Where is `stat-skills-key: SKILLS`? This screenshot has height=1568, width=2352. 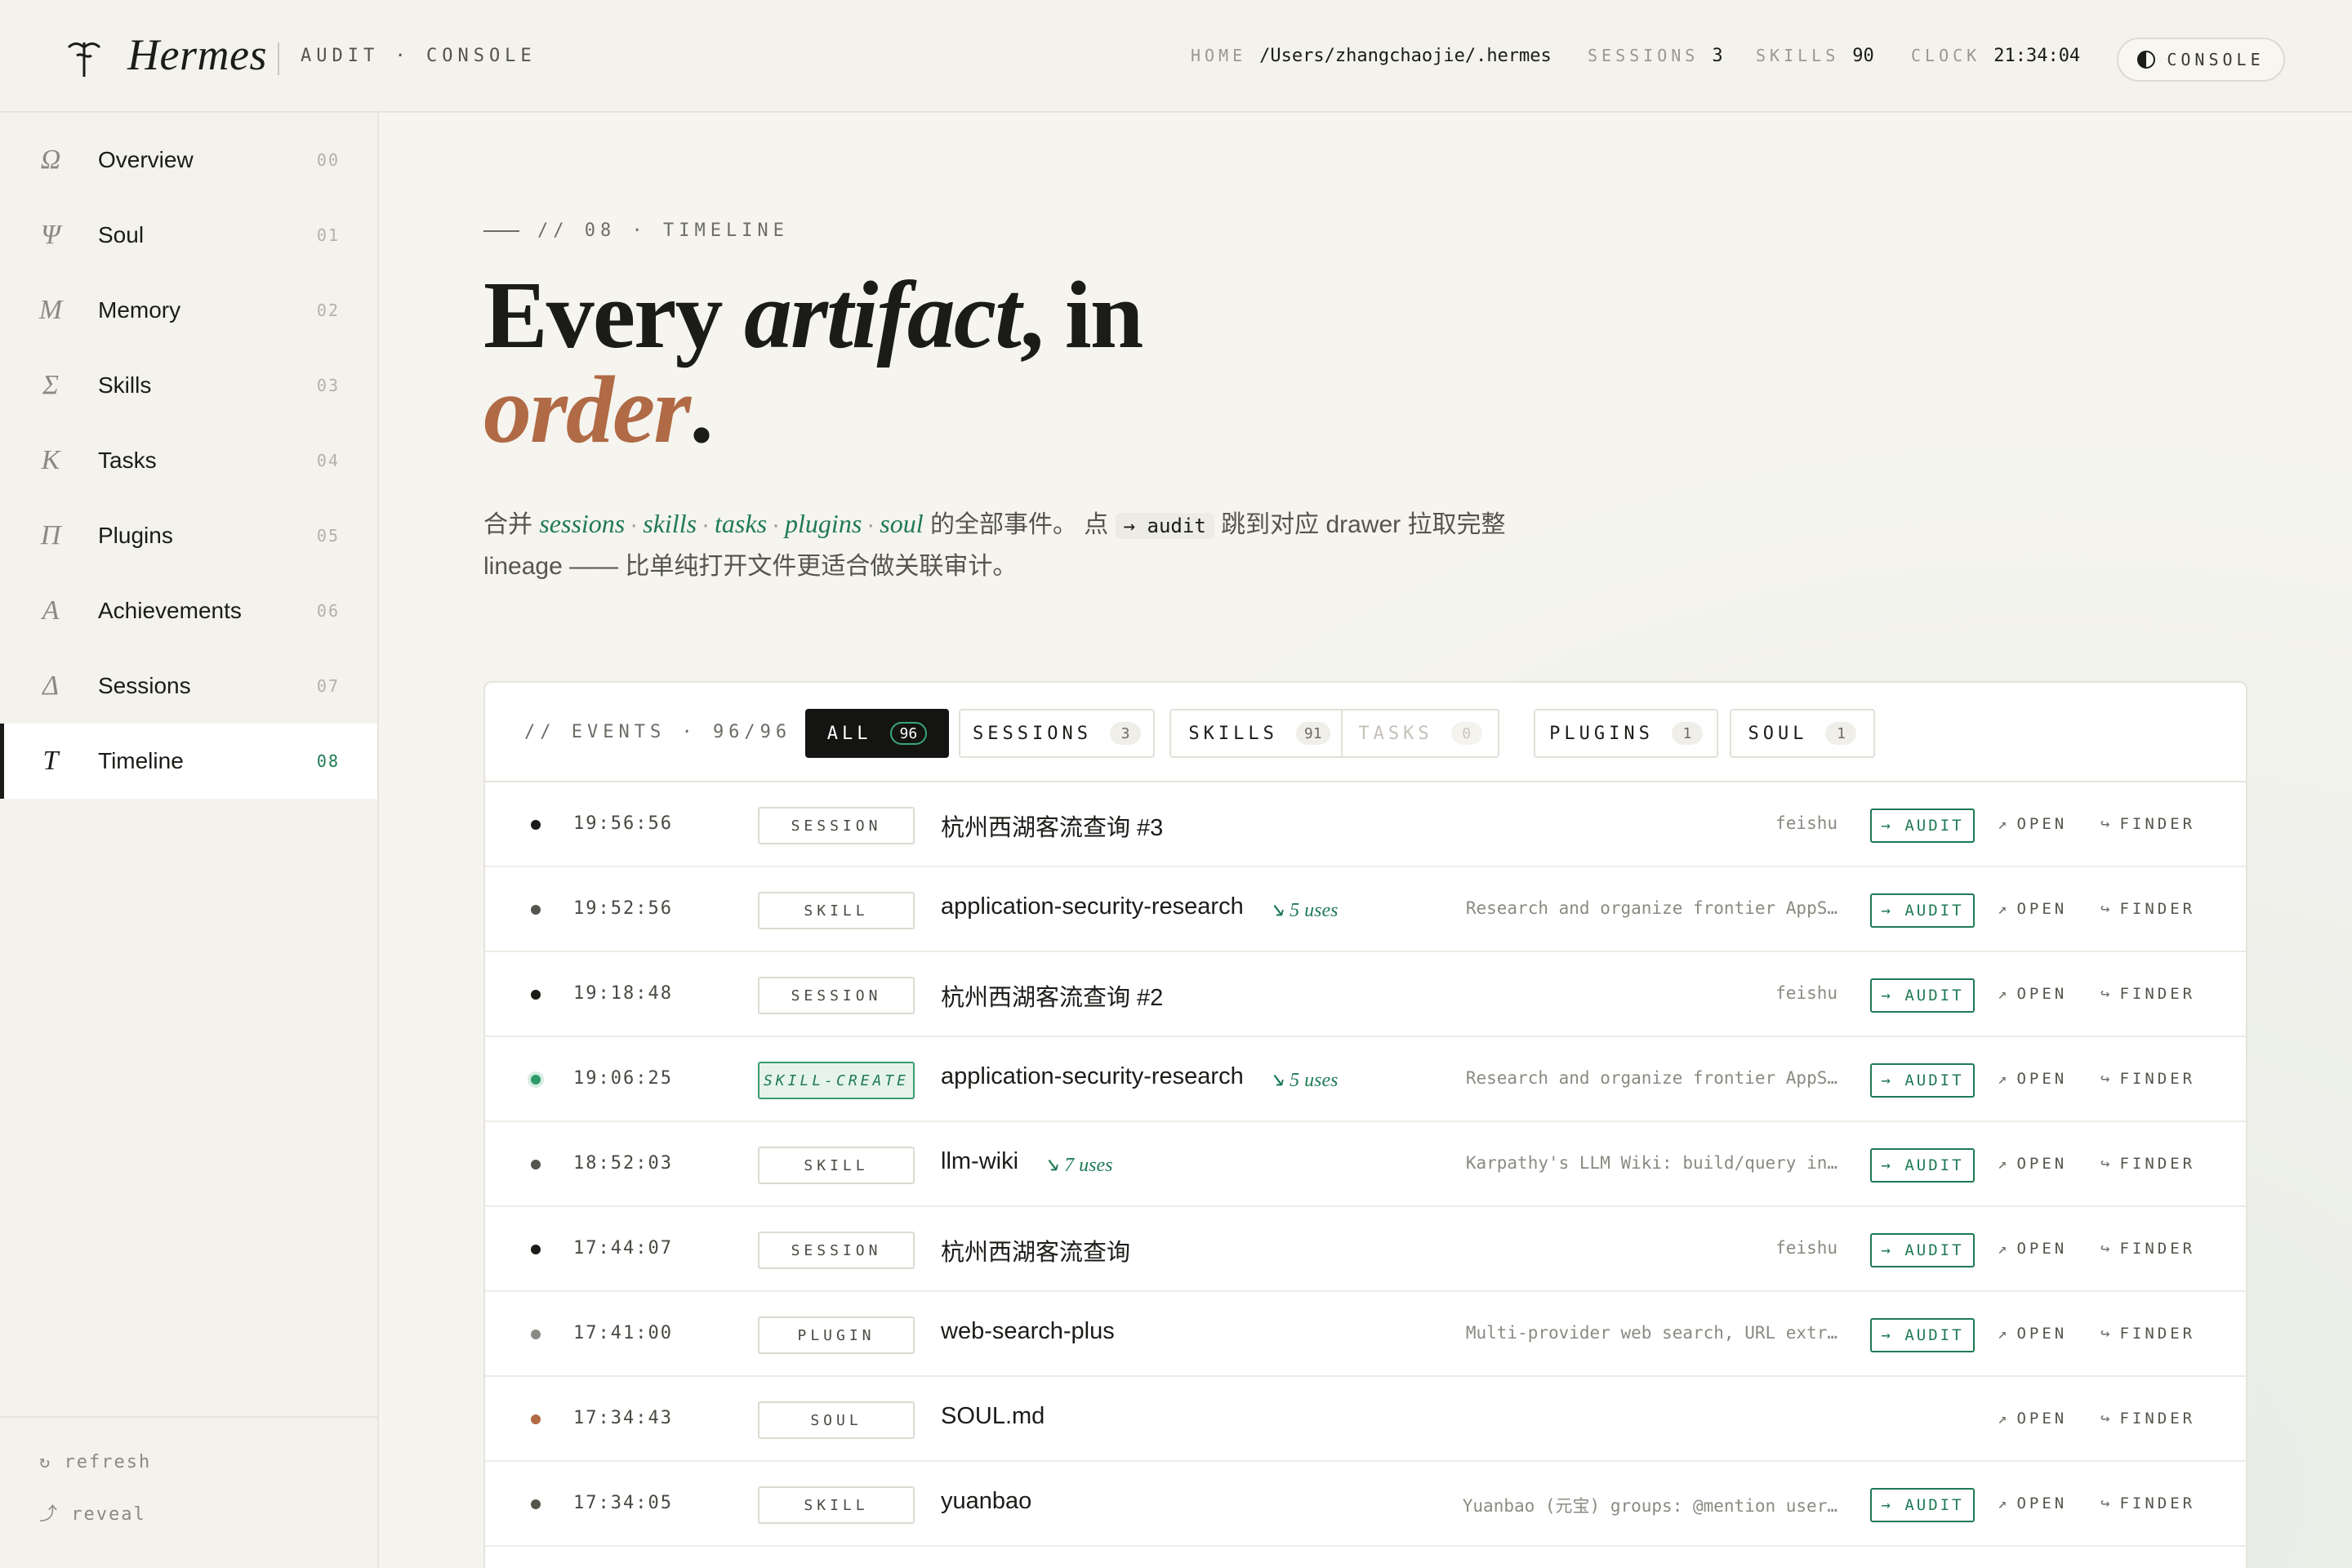
stat-skills-key: SKILLS is located at coordinates (1798, 55).